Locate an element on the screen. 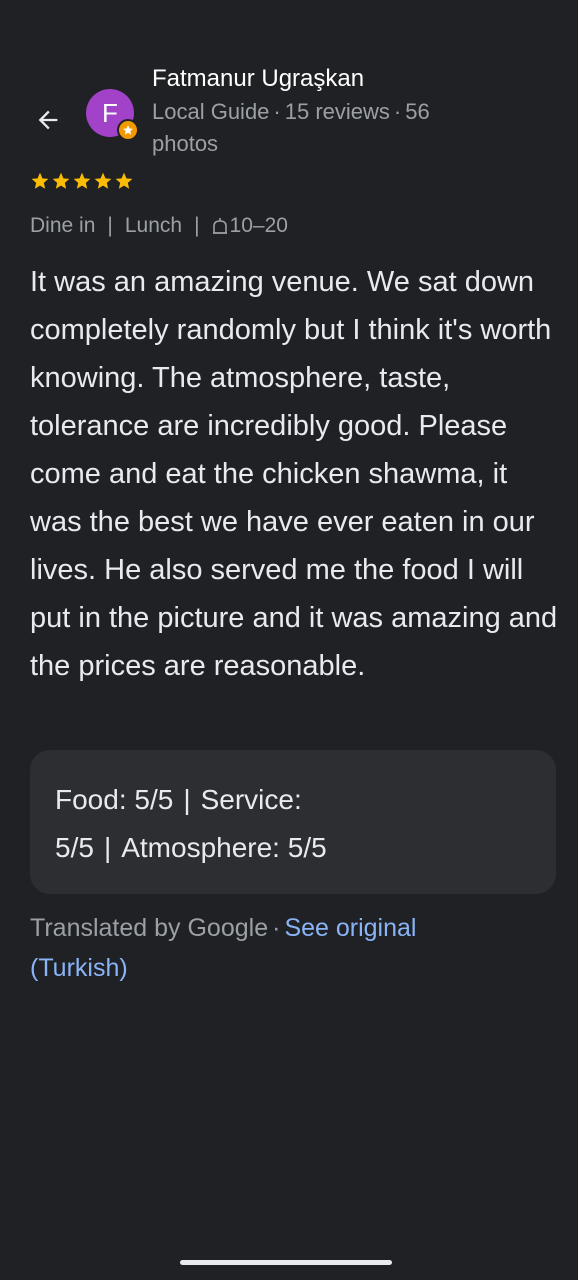 The height and width of the screenshot is (1280, 578). avatar: F is located at coordinates (112, 115).